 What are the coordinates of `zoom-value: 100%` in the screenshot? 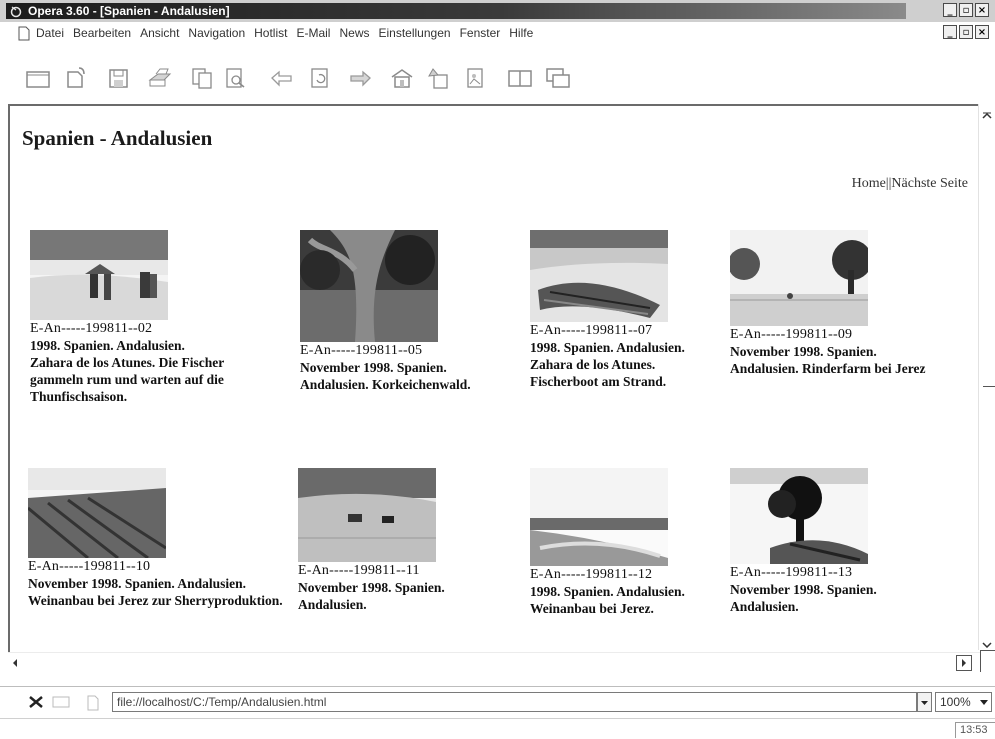 It's located at (955, 702).